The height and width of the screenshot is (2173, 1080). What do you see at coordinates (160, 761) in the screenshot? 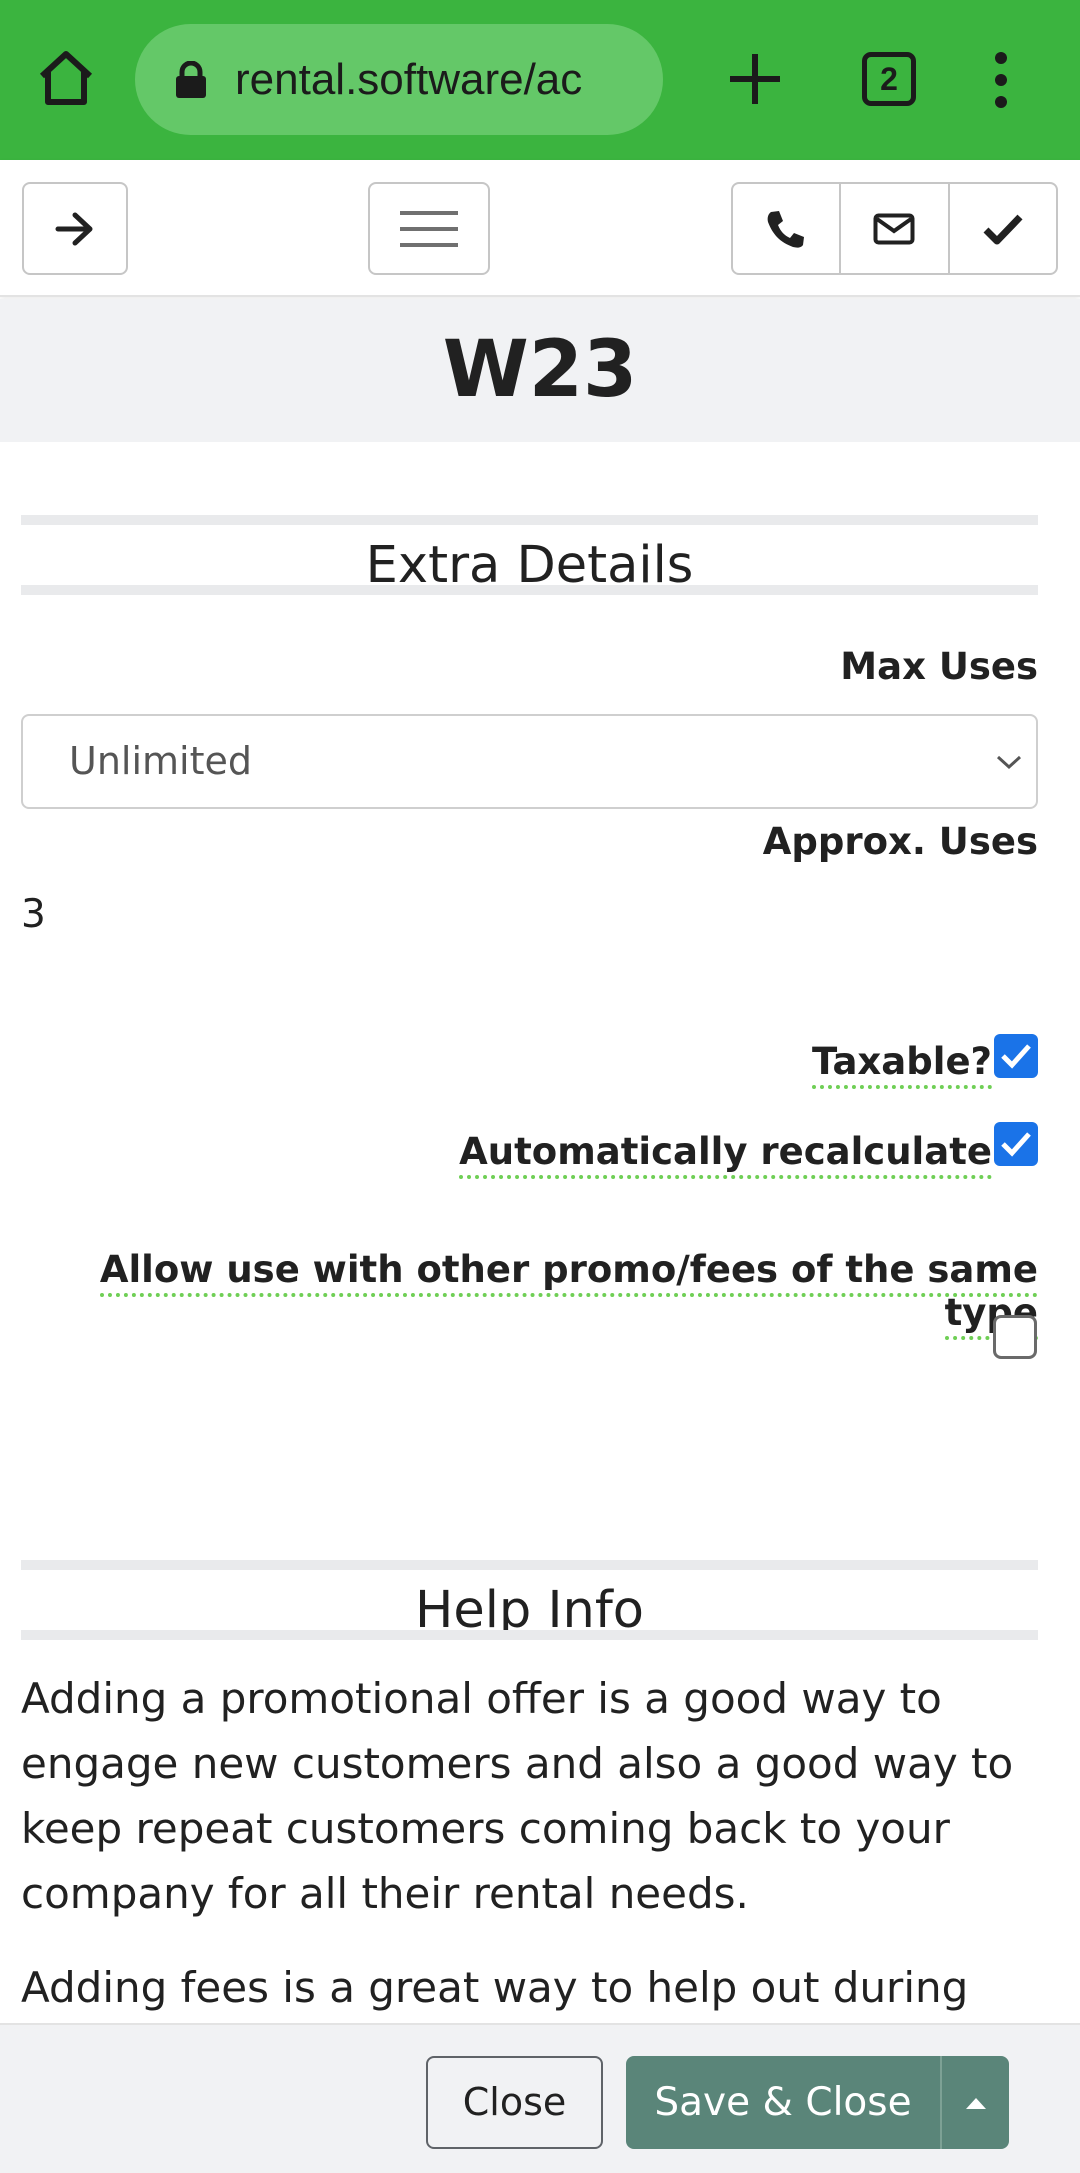
I see `max-uses-value: Unlimited` at bounding box center [160, 761].